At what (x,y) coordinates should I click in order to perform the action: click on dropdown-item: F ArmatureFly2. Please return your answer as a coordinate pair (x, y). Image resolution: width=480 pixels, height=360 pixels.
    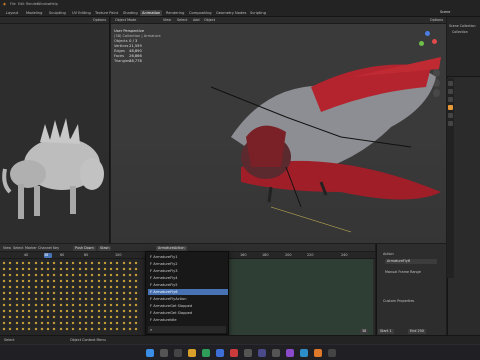
    Looking at the image, I should click on (188, 264).